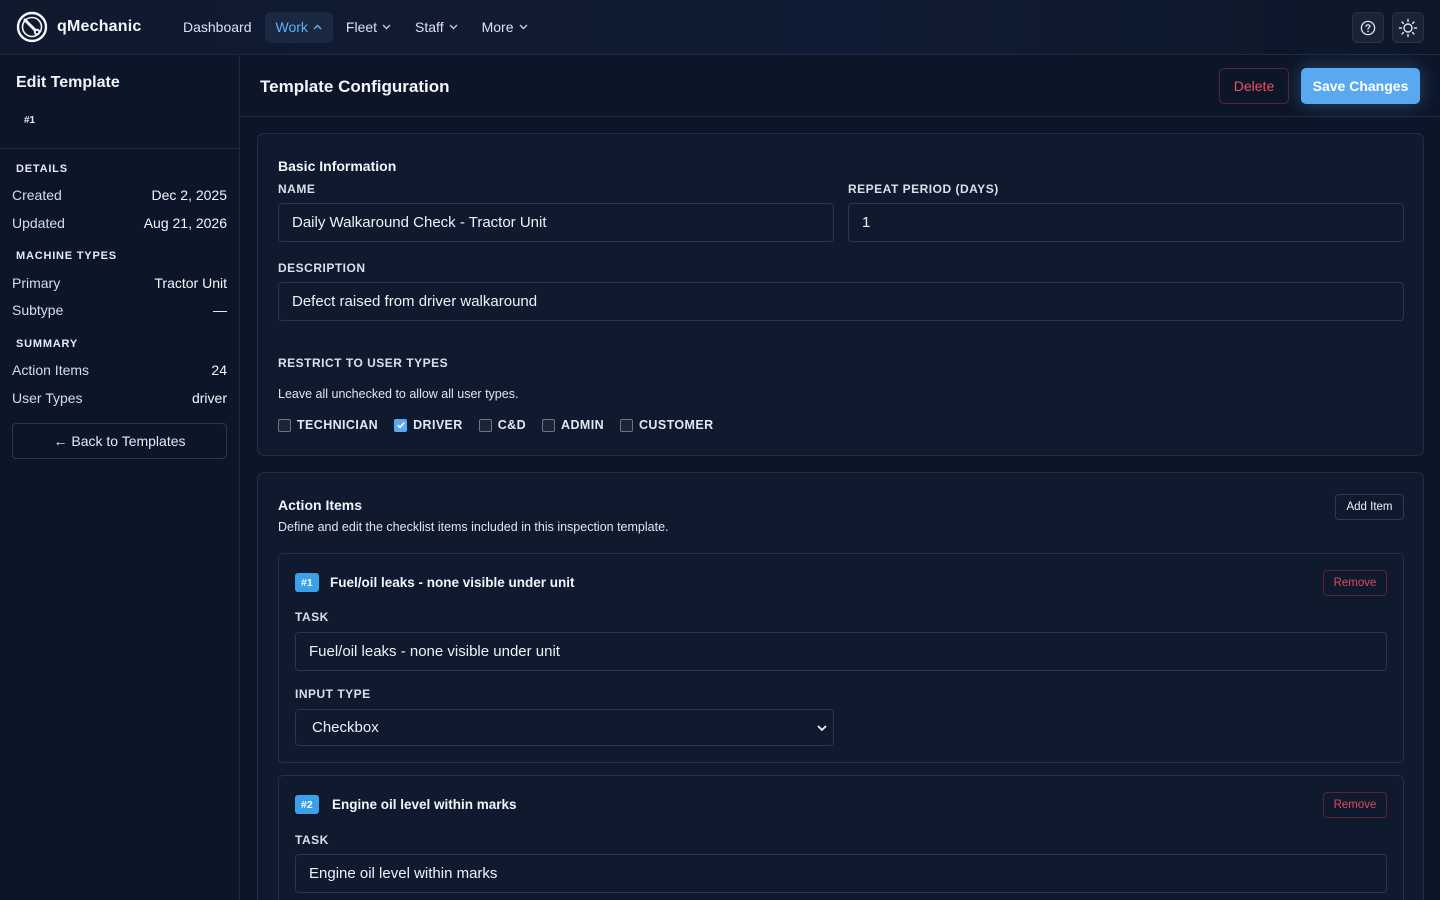 The width and height of the screenshot is (1440, 900). I want to click on sidebar-divider, so click(119, 148).